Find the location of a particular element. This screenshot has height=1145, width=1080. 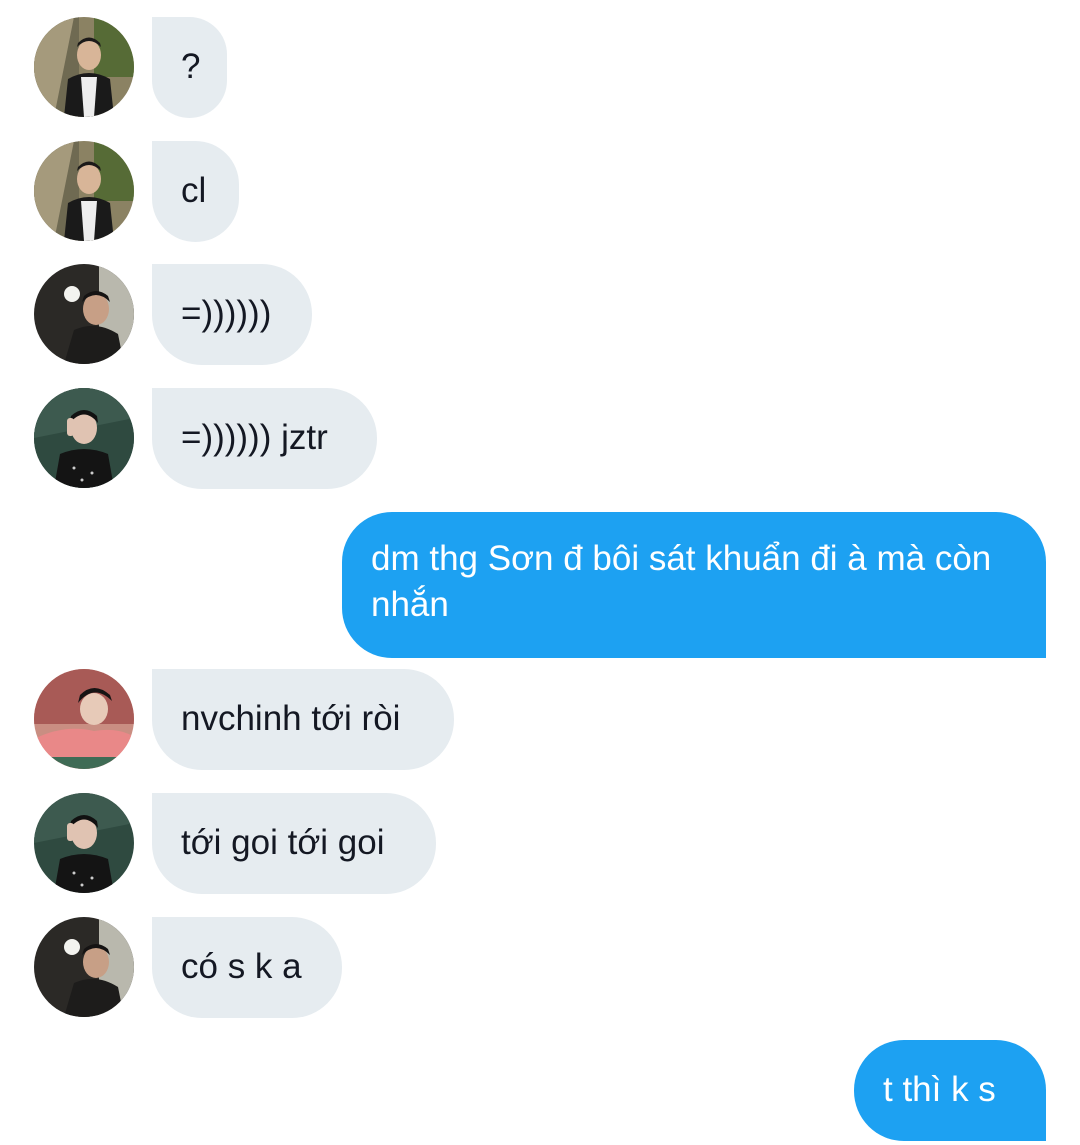

message-text: ? is located at coordinates (191, 66).